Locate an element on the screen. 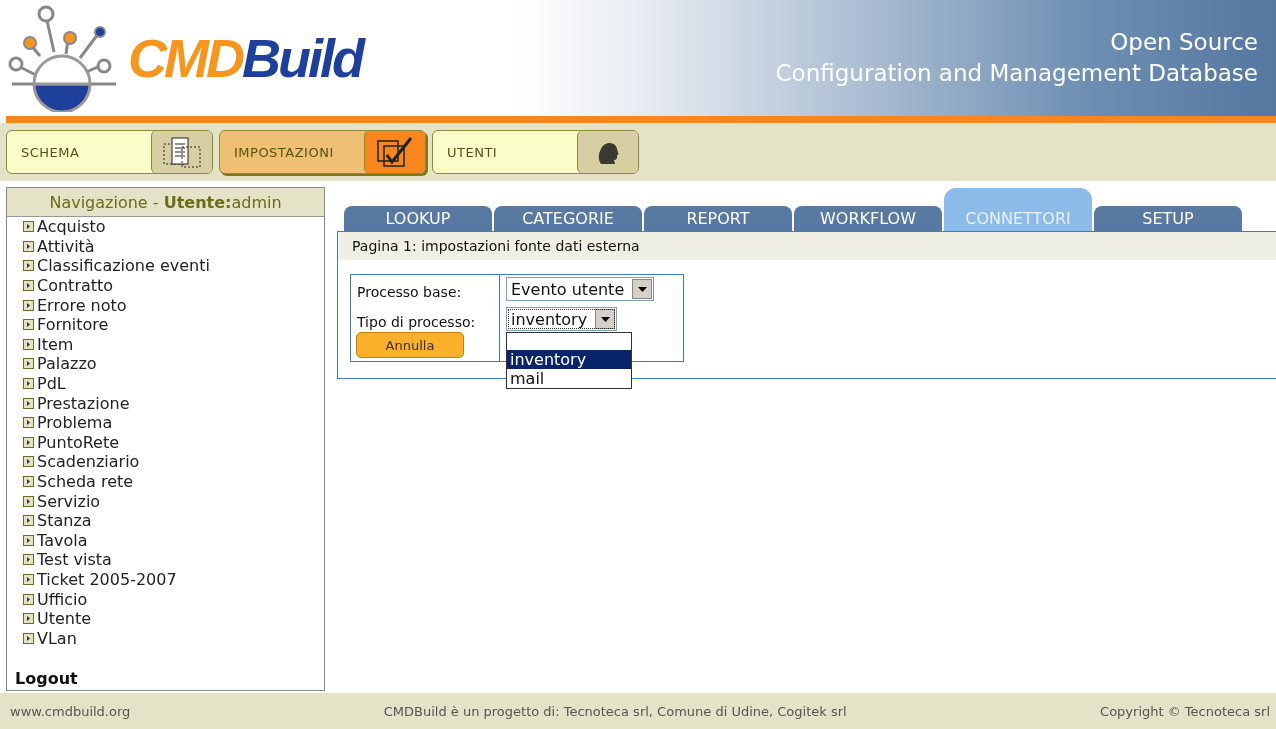 The image size is (1276, 729). sidebar-item: PuntoRete is located at coordinates (78, 442).